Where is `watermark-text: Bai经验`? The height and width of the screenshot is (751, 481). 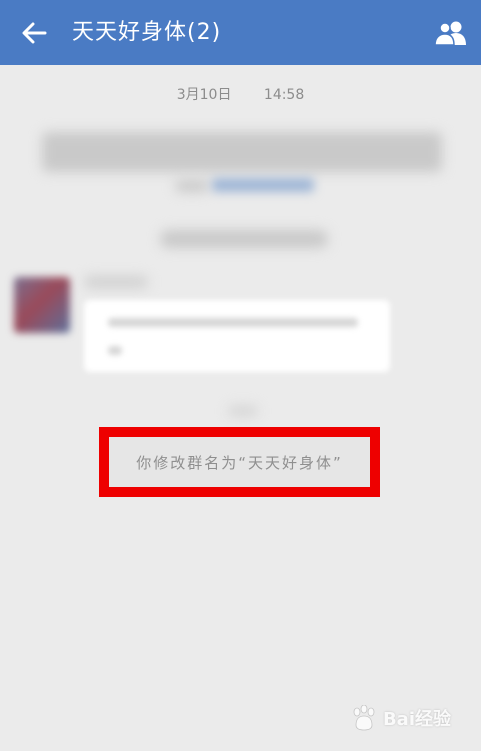 watermark-text: Bai经验 is located at coordinates (416, 719).